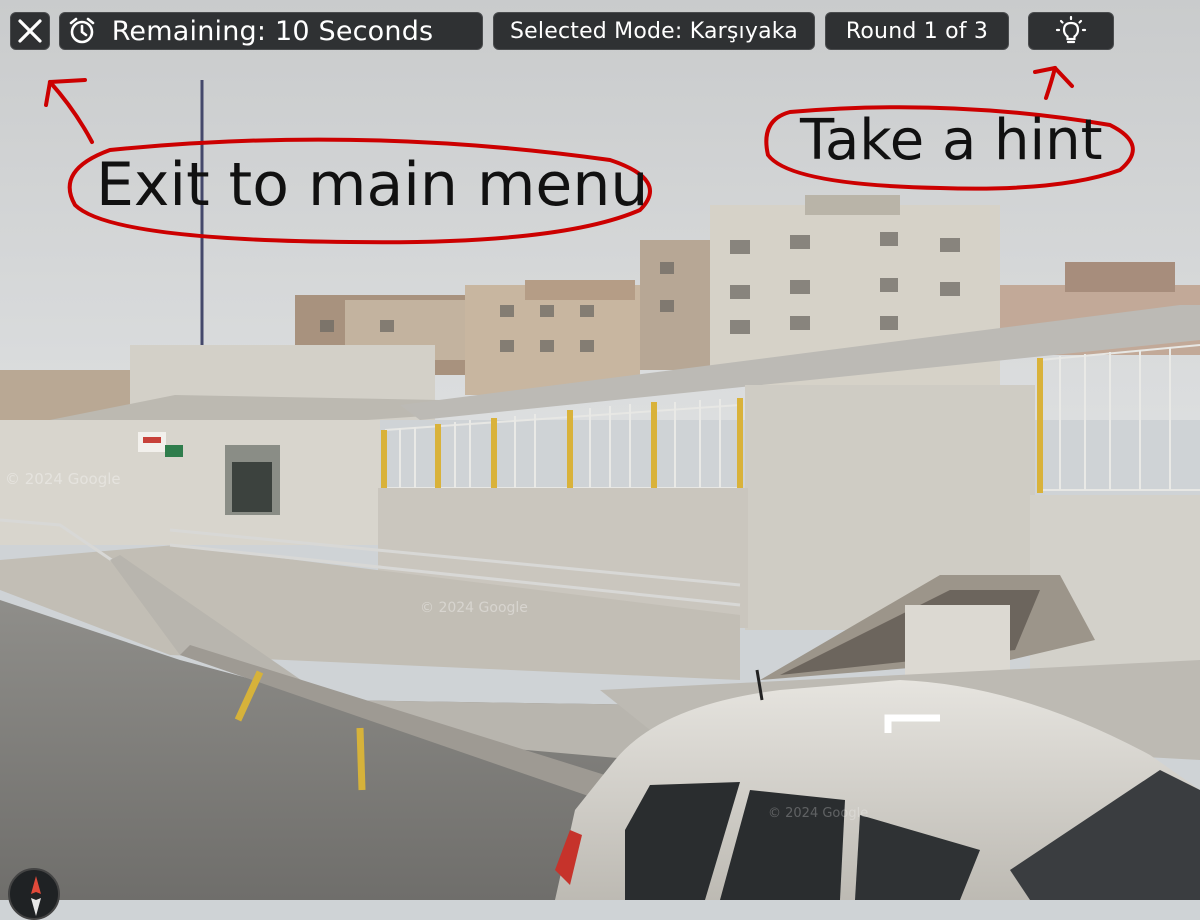 This screenshot has width=1200, height=920. I want to click on timer-display: Remaining: 10 Seconds, so click(271, 31).